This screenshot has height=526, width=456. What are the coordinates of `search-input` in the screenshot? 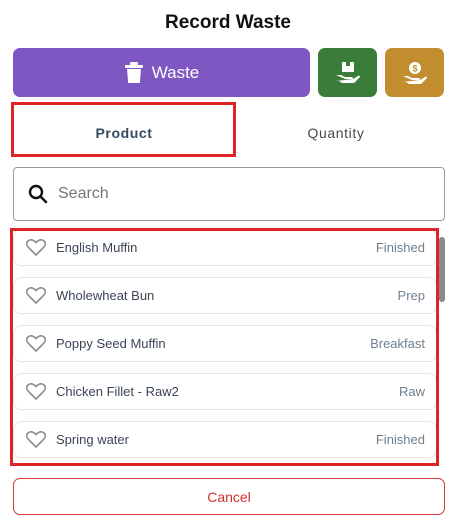 It's located at (238, 194).